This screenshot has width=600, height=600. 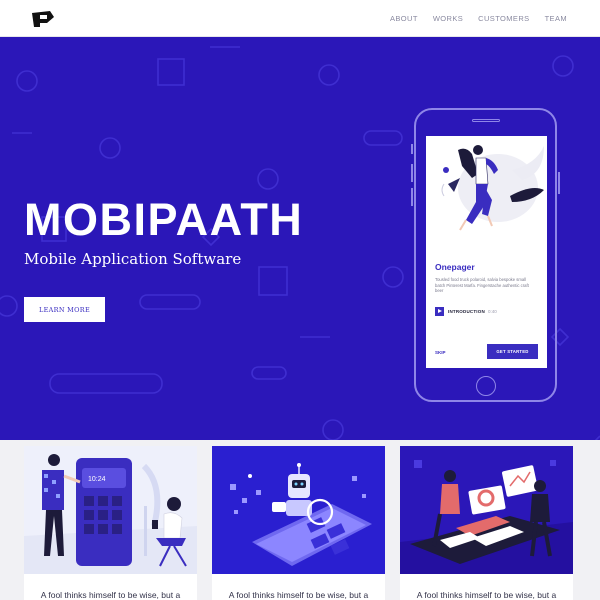 What do you see at coordinates (439, 311) in the screenshot?
I see `play-icon` at bounding box center [439, 311].